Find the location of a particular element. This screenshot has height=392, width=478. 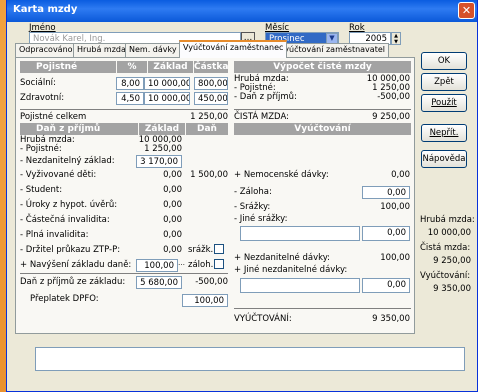

jine-srazky-text is located at coordinates (300, 233).